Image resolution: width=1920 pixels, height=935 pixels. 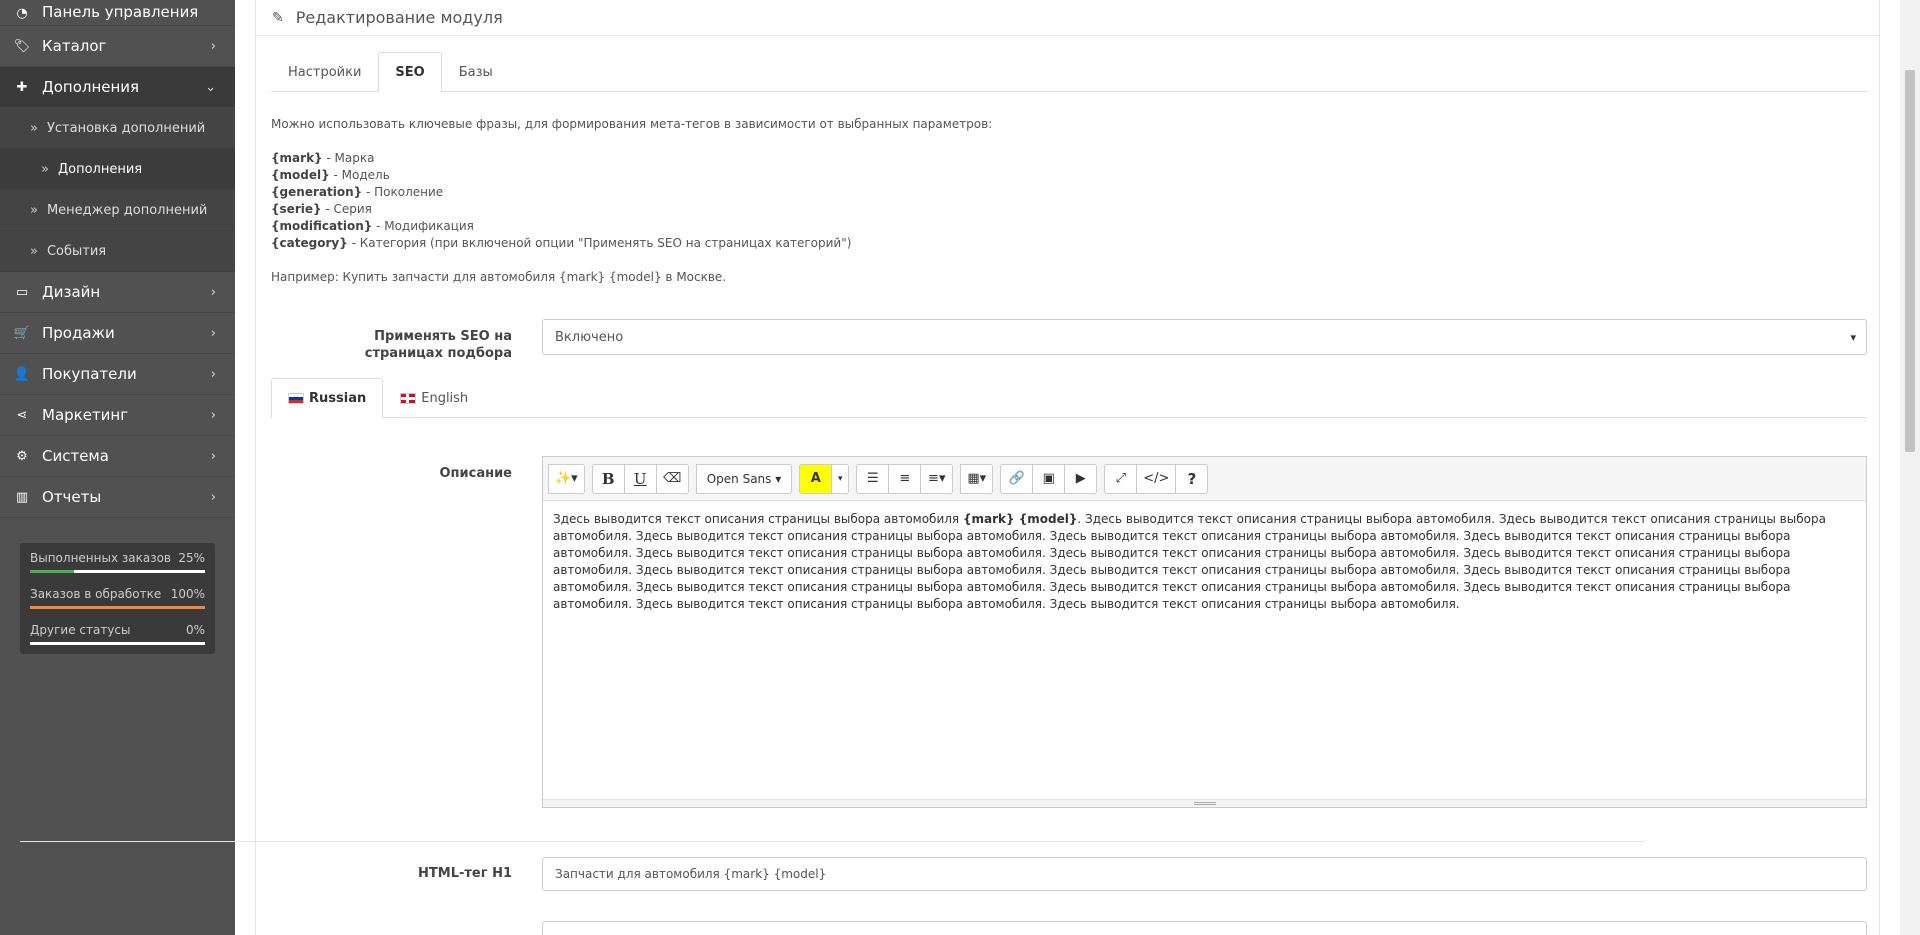 I want to click on chevron-down-icon: ⌄, so click(x=210, y=87).